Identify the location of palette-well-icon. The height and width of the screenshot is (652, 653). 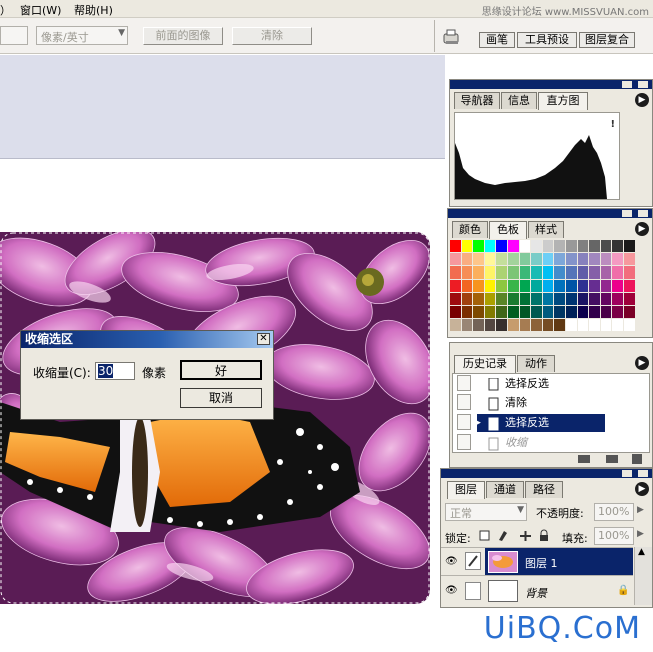
(452, 37).